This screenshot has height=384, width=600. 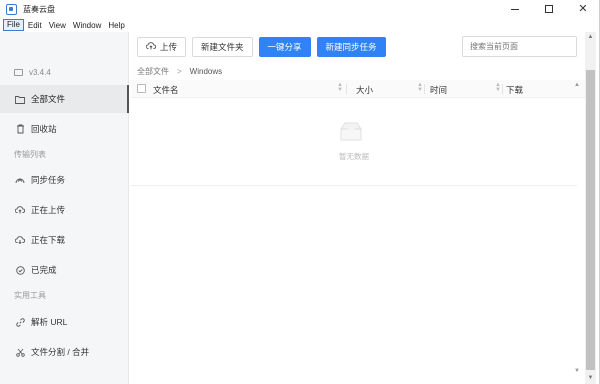 I want to click on sync-icon, so click(x=20, y=180).